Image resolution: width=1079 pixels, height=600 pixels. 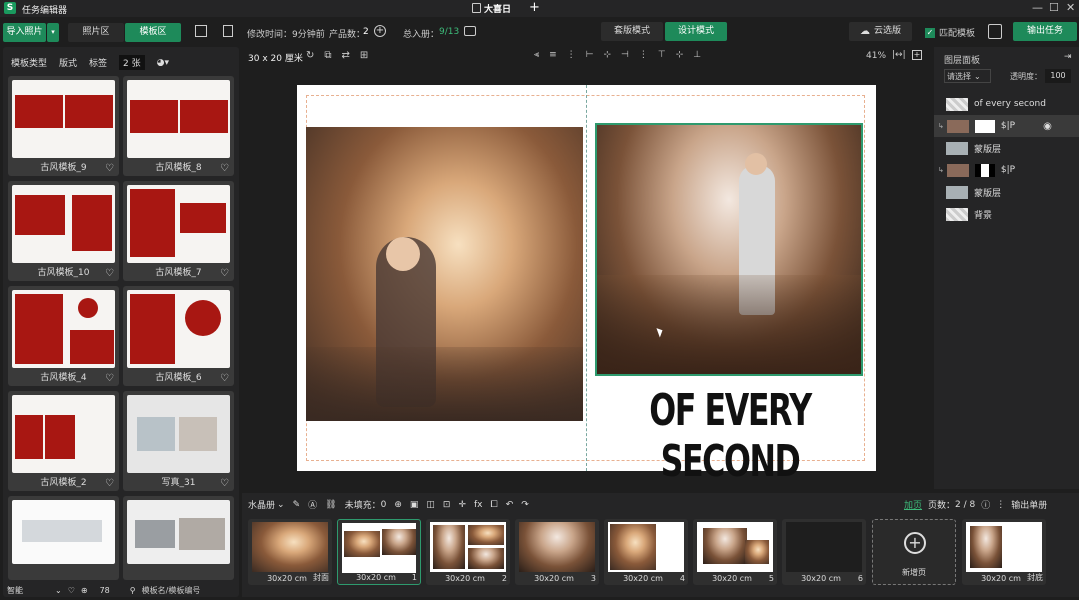 I want to click on page-thumb: 30x20 cm 5, so click(x=735, y=552).